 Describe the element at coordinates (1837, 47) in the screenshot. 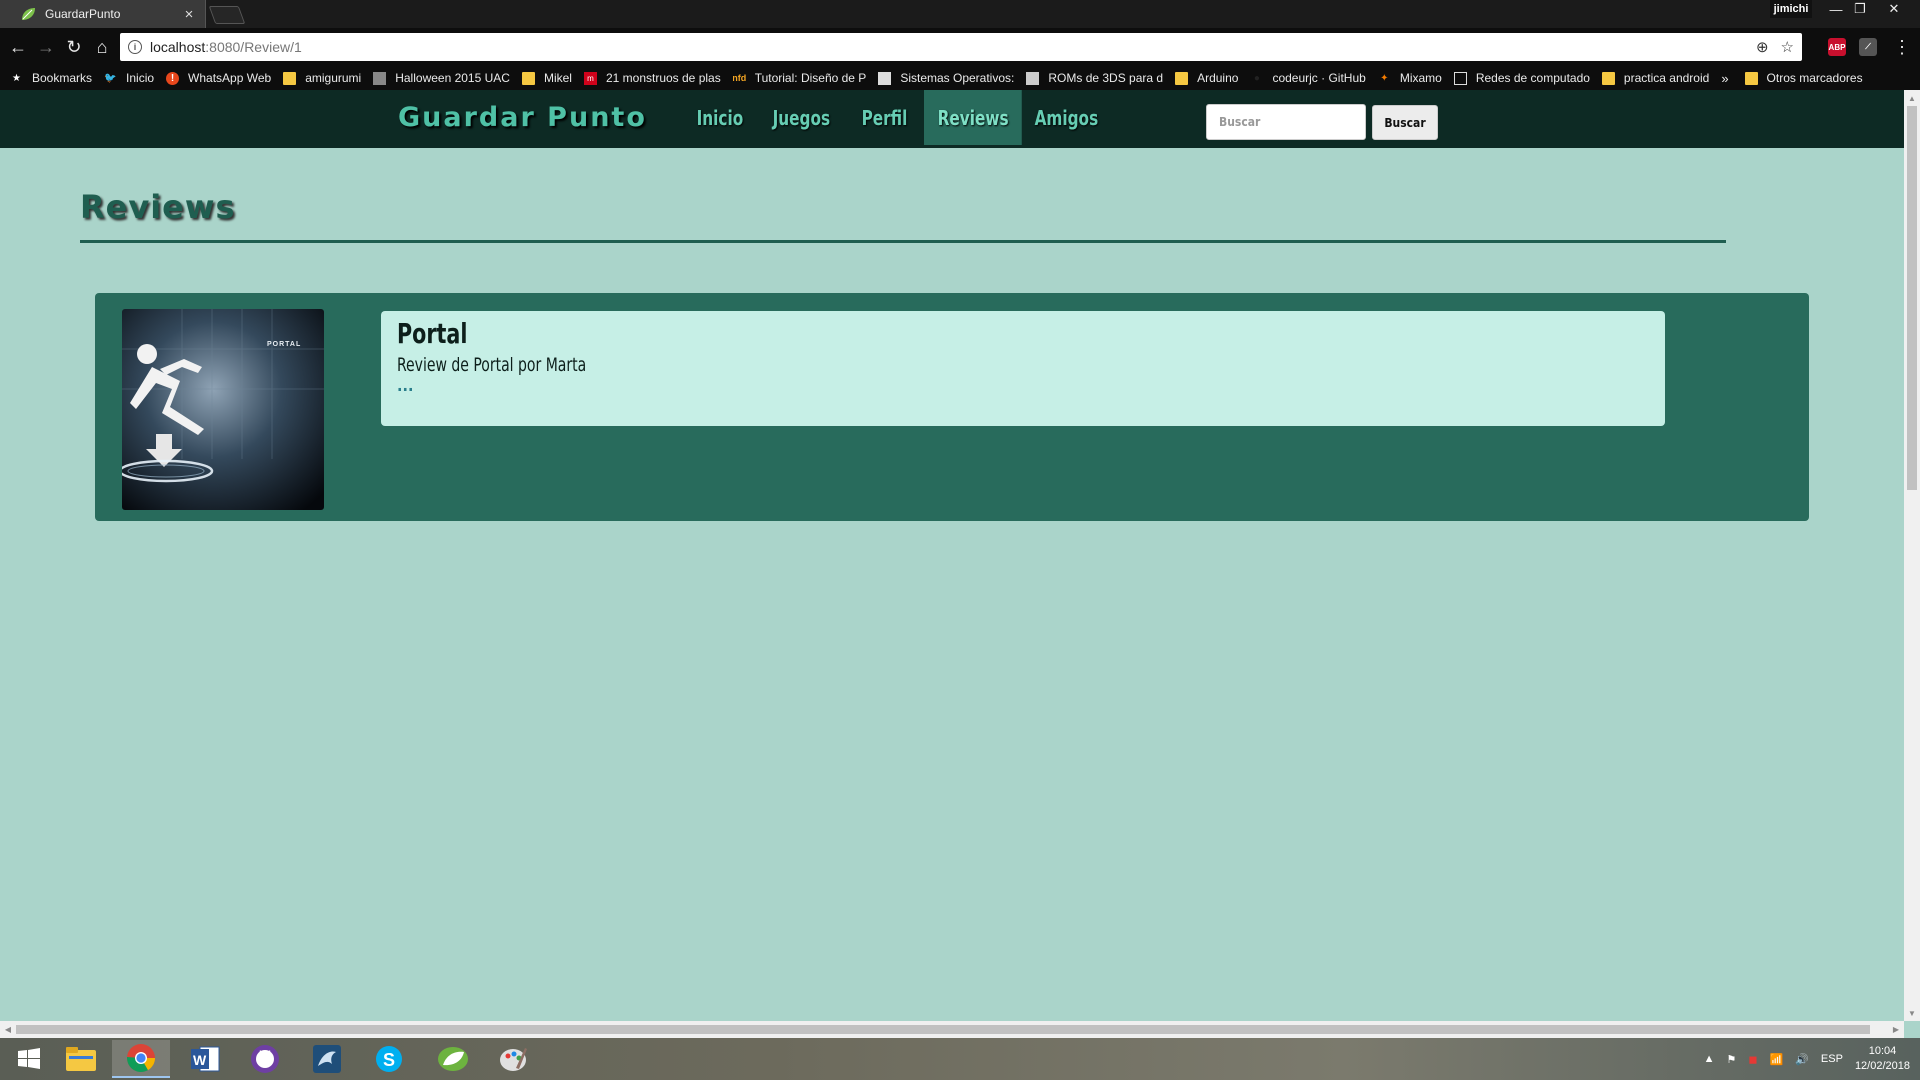

I see `adblock-icon: ABP` at that location.